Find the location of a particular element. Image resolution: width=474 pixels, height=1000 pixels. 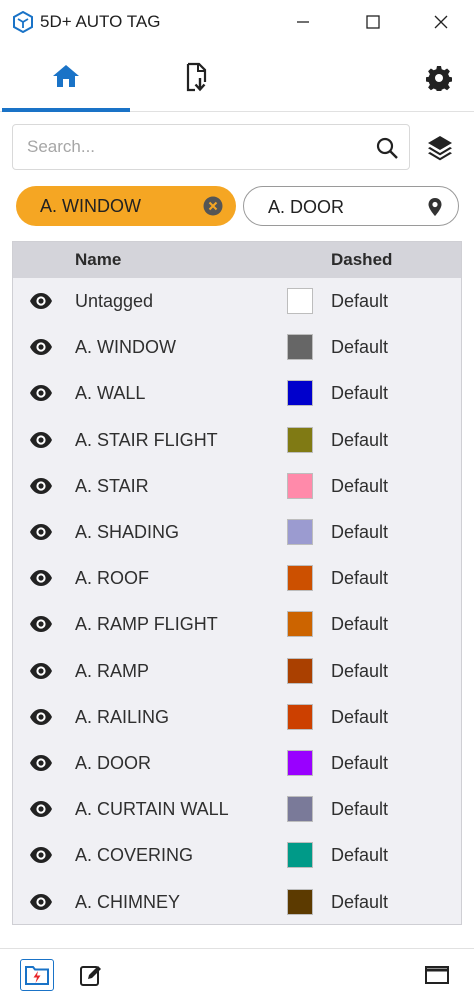

layers-icon is located at coordinates (440, 148).